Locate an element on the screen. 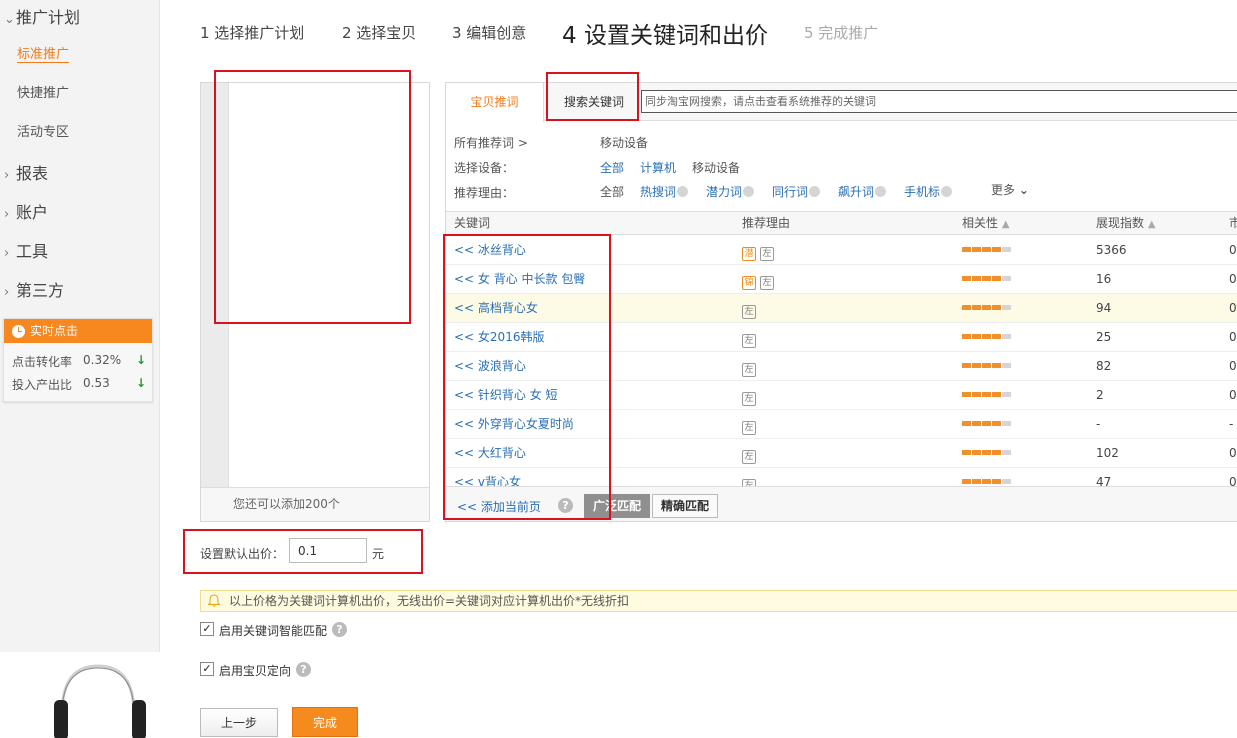 Image resolution: width=1237 pixels, height=738 pixels. reason-option-all: 全部 is located at coordinates (612, 191).